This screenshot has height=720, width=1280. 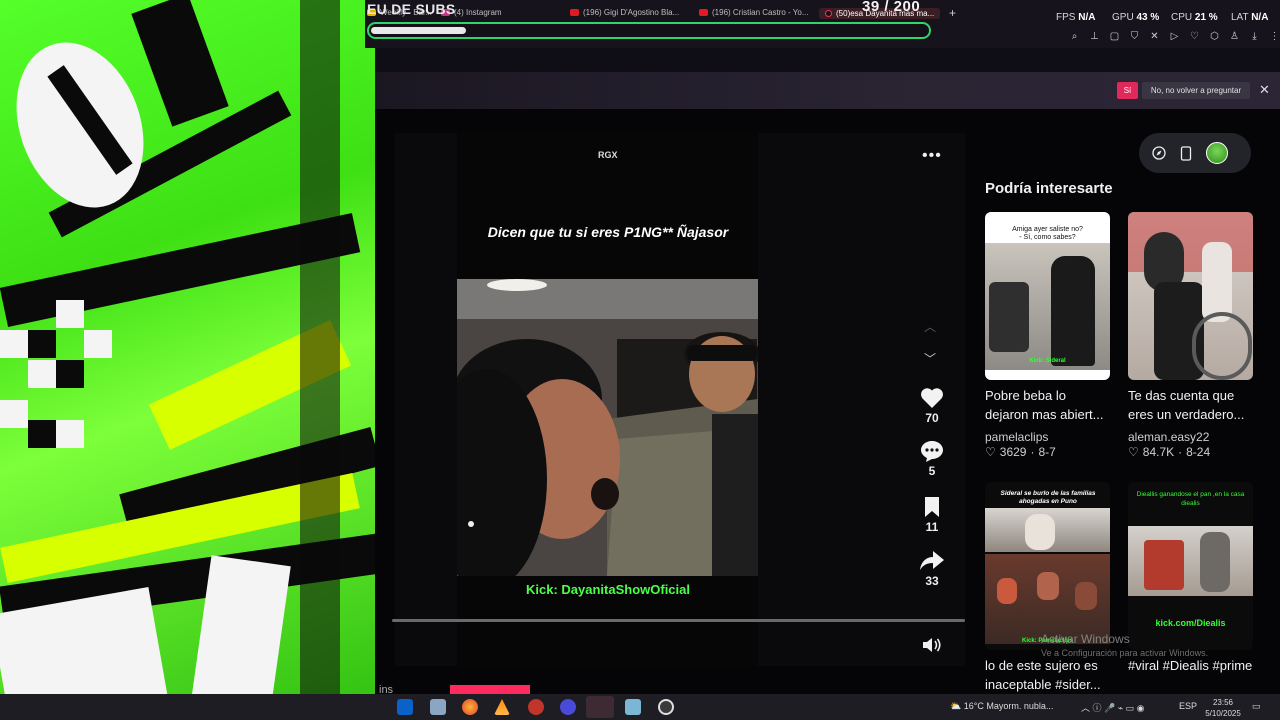 I want to click on card-author: aleman.easy22, so click(x=1190, y=437).